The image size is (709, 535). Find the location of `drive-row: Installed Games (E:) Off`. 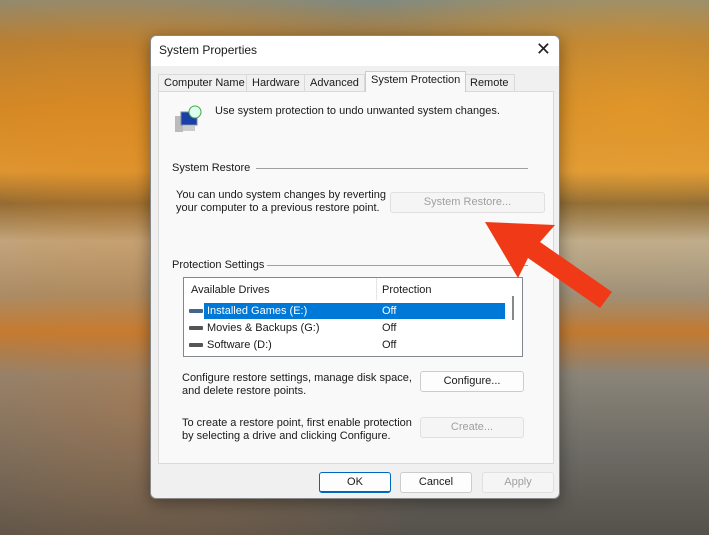

drive-row: Installed Games (E:) Off is located at coordinates (349, 311).